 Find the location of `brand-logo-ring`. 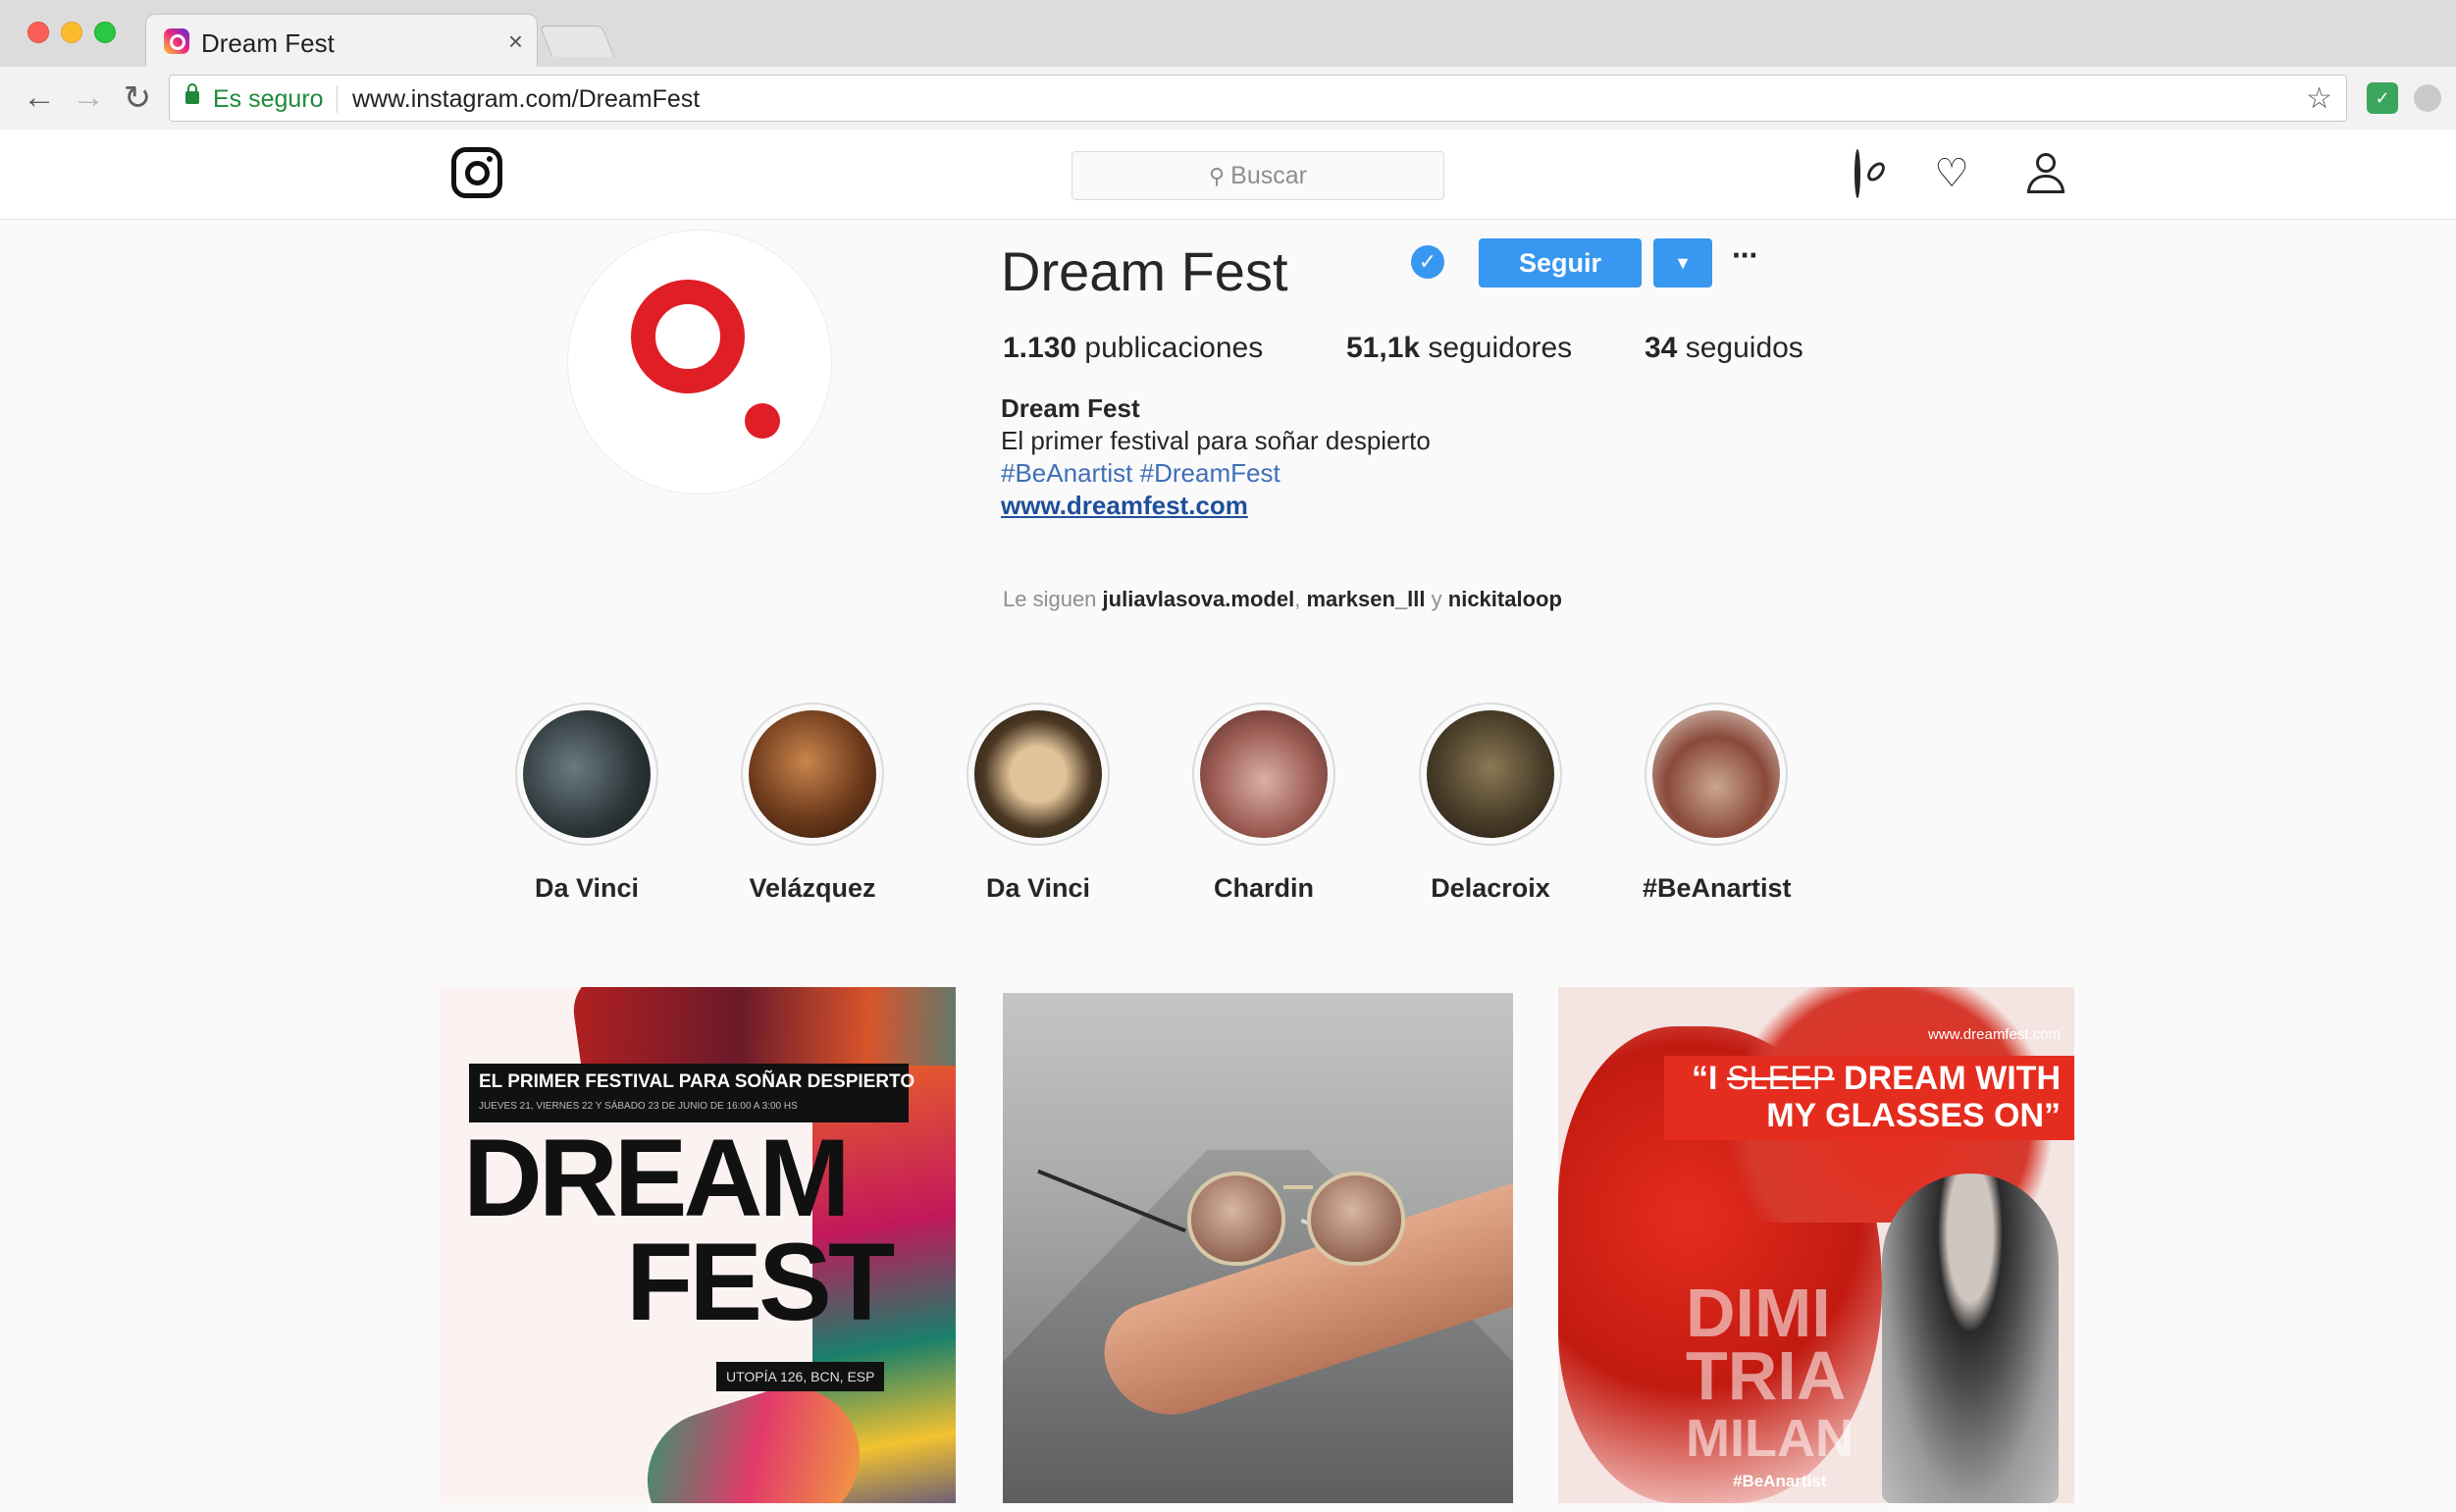

brand-logo-ring is located at coordinates (688, 336).